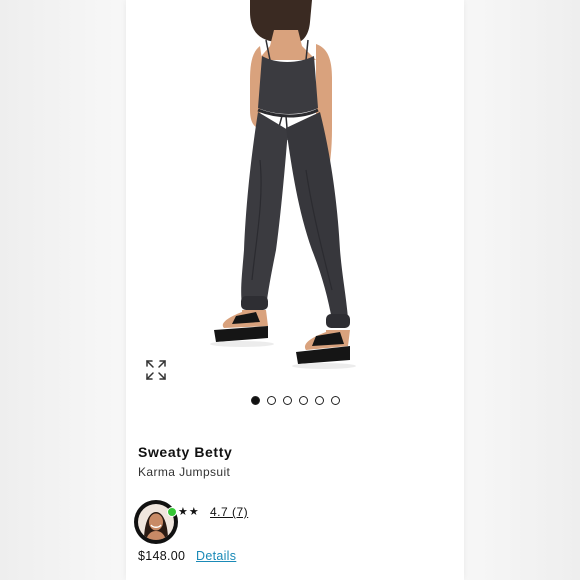 The width and height of the screenshot is (580, 580). I want to click on expand-arrows-icon, so click(156, 370).